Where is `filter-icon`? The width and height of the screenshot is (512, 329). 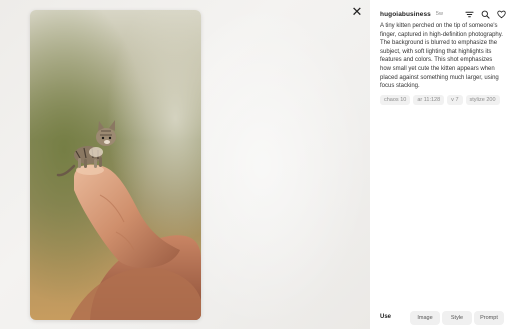
filter-icon is located at coordinates (469, 14).